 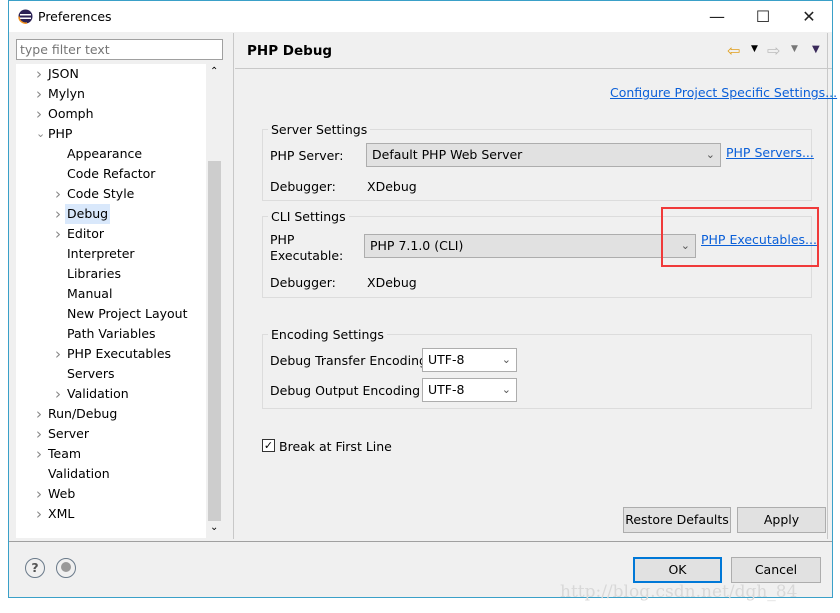 I want to click on transfer-encoding-label: Debug Transfer Encoding, so click(x=348, y=360).